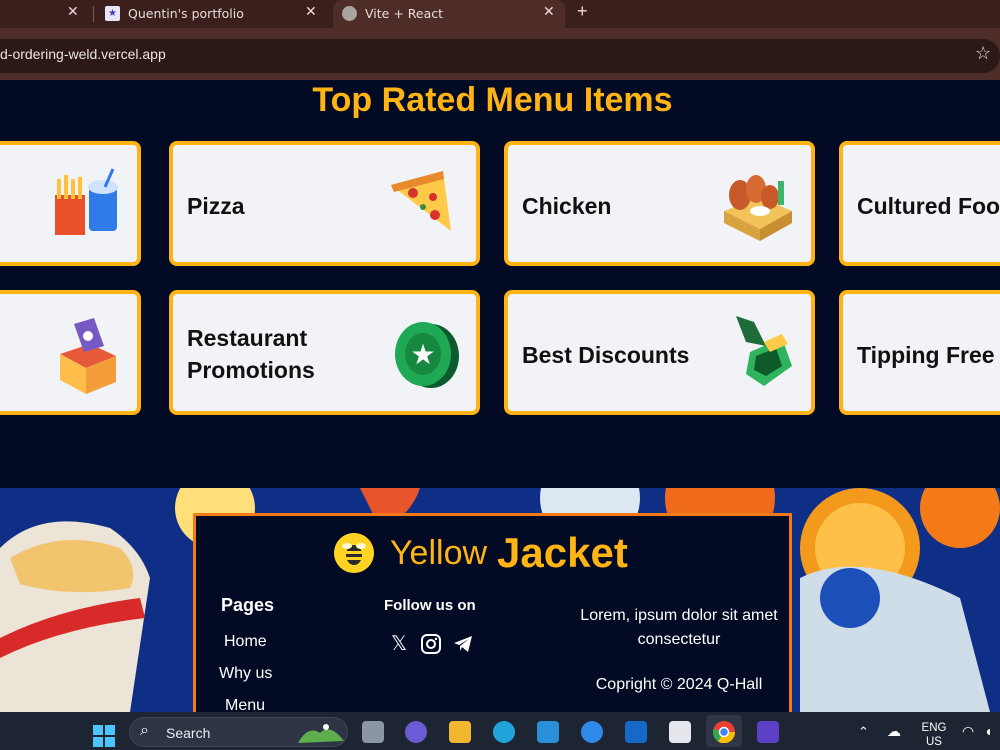 The width and height of the screenshot is (1000, 750). What do you see at coordinates (680, 732) in the screenshot?
I see `store-icon` at bounding box center [680, 732].